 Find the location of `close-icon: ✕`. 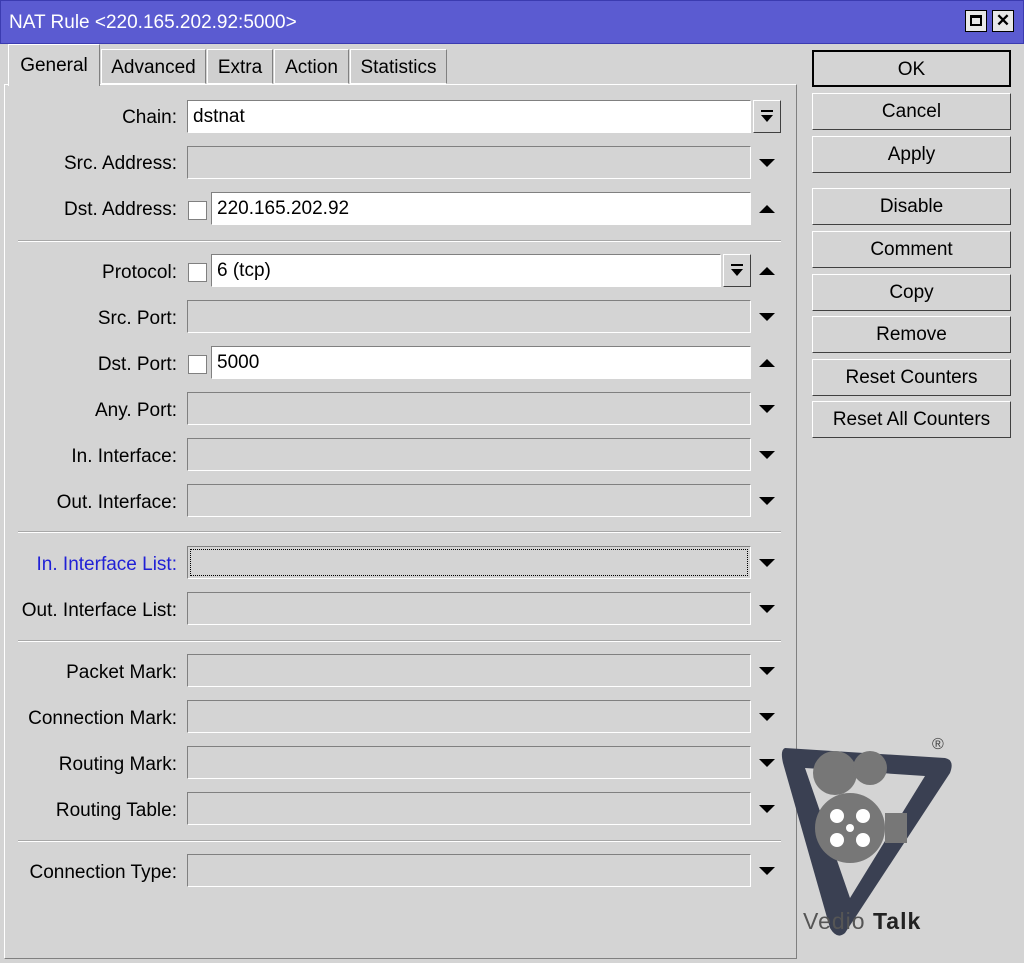

close-icon: ✕ is located at coordinates (1003, 21).